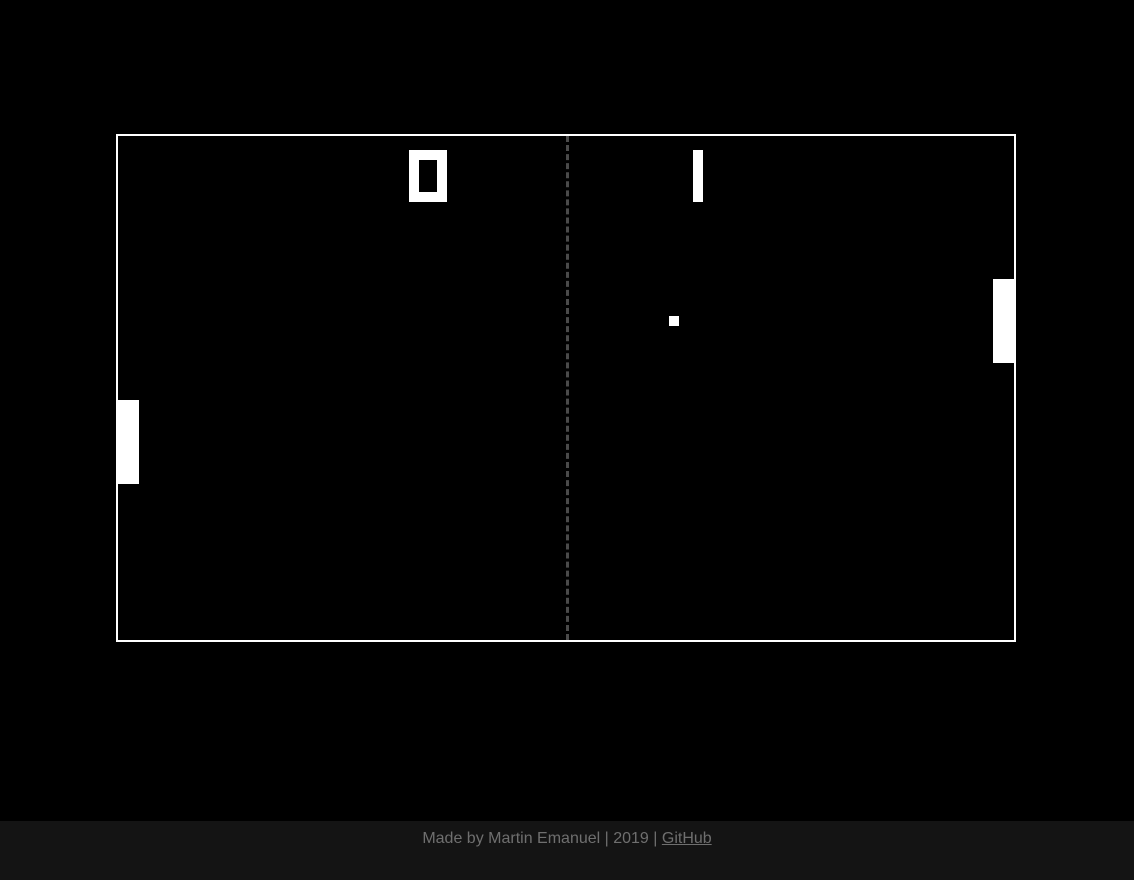 The height and width of the screenshot is (880, 1134). I want to click on footer: Made by Martin Emanuel | 2019 | GitHub, so click(567, 850).